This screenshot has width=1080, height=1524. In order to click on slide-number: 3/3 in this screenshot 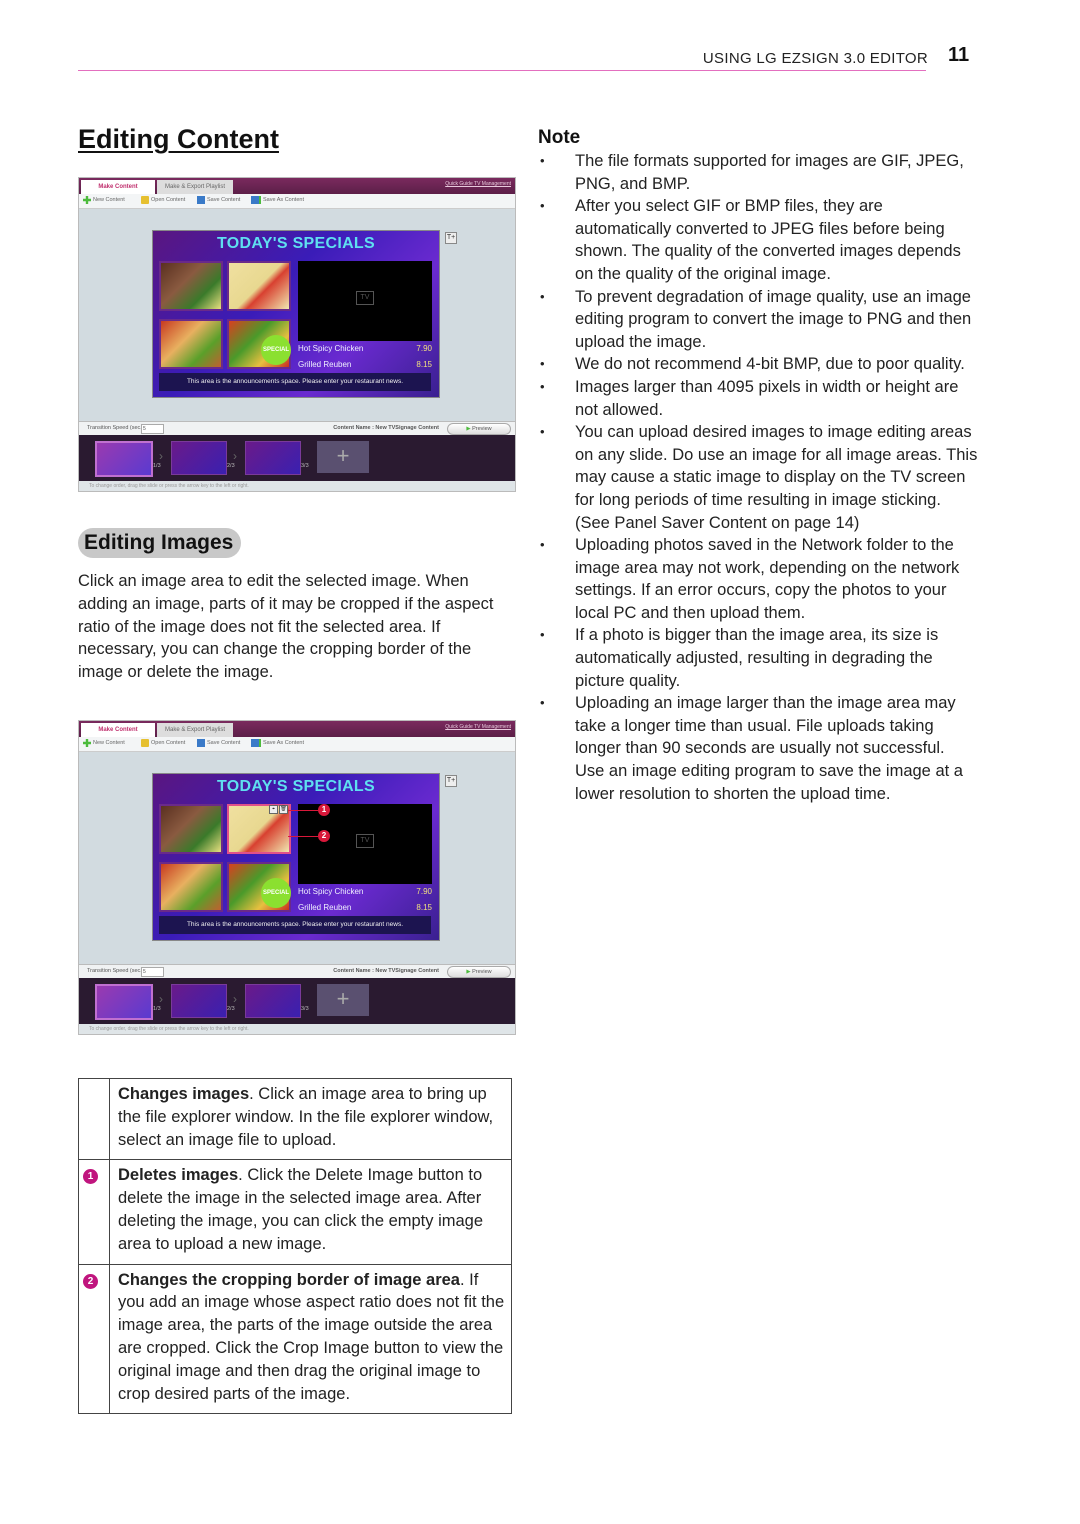, I will do `click(305, 1009)`.